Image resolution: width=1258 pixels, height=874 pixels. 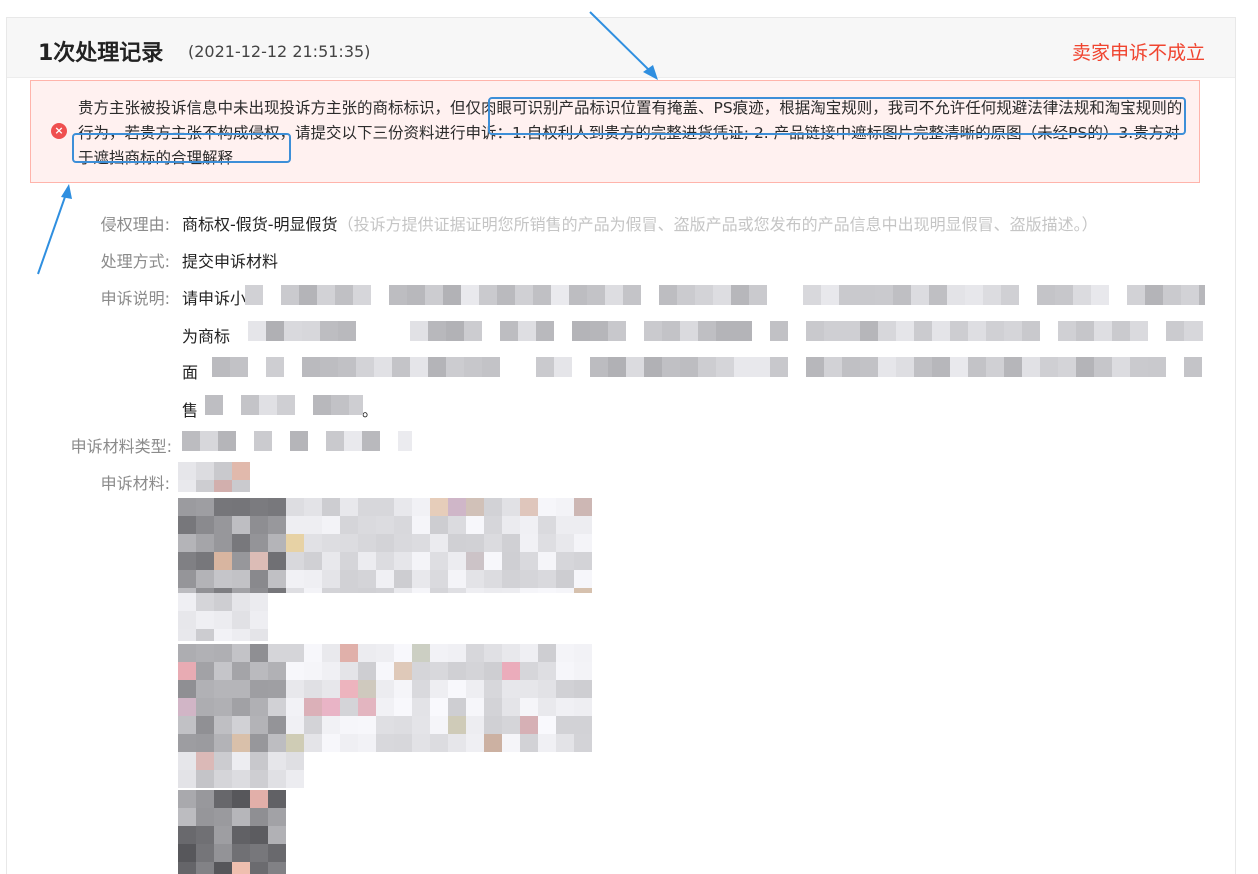 I want to click on arrow-line-top, so click(x=621, y=42).